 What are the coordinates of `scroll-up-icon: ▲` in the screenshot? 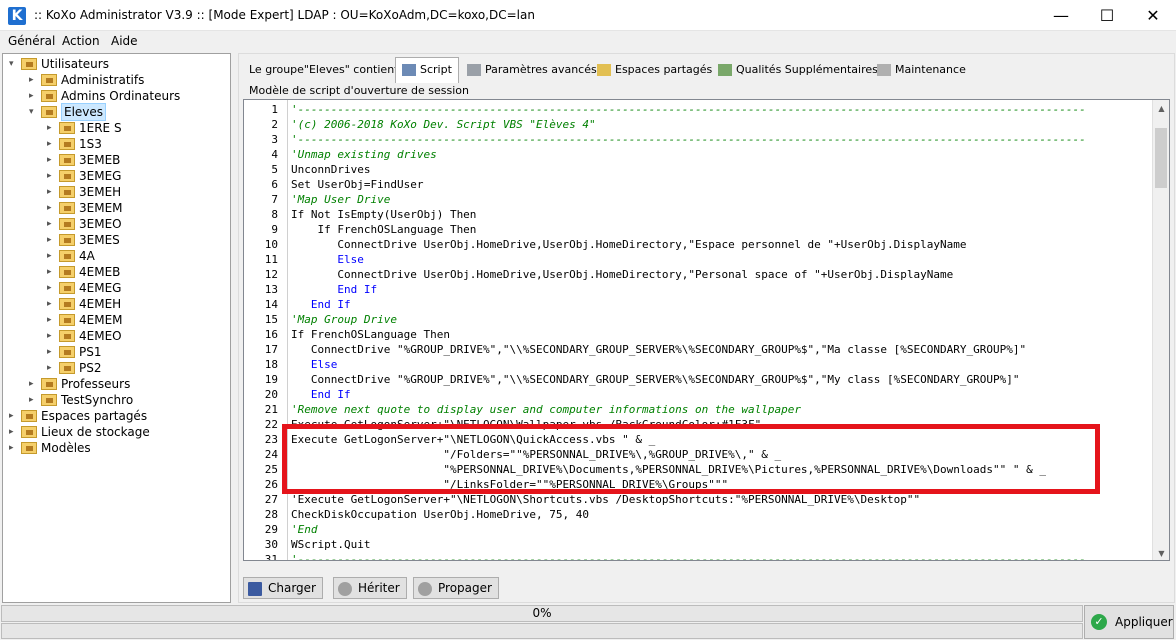 It's located at (1161, 108).